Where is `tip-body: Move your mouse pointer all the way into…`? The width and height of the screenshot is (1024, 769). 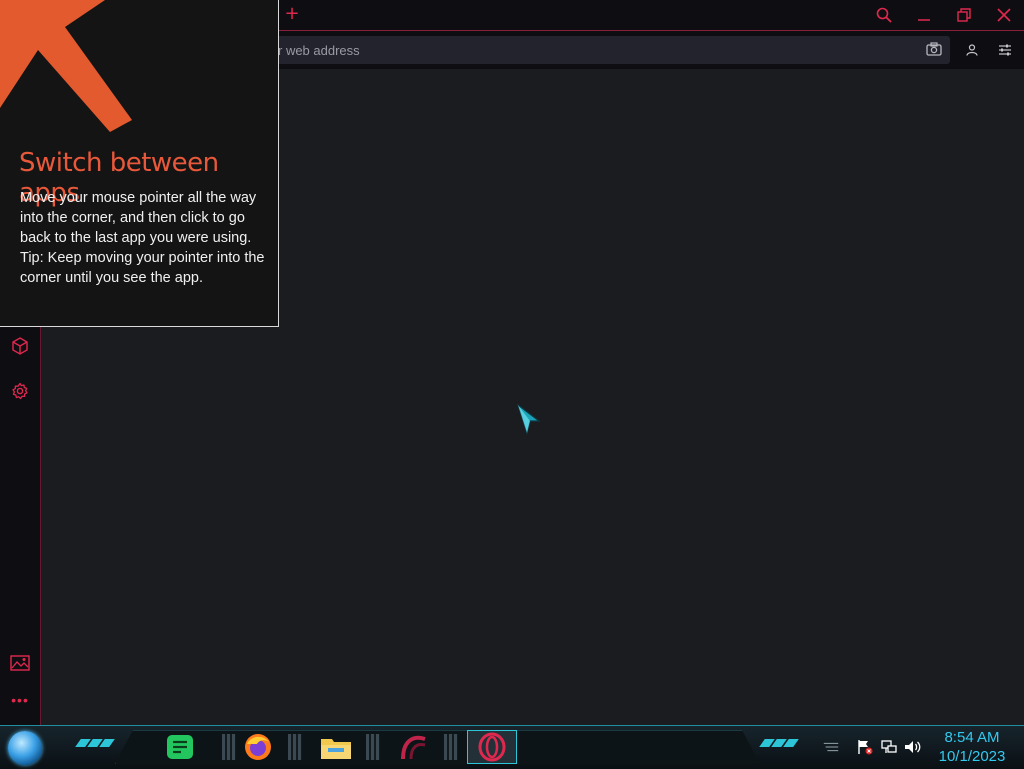
tip-body: Move your mouse pointer all the way into… is located at coordinates (145, 238).